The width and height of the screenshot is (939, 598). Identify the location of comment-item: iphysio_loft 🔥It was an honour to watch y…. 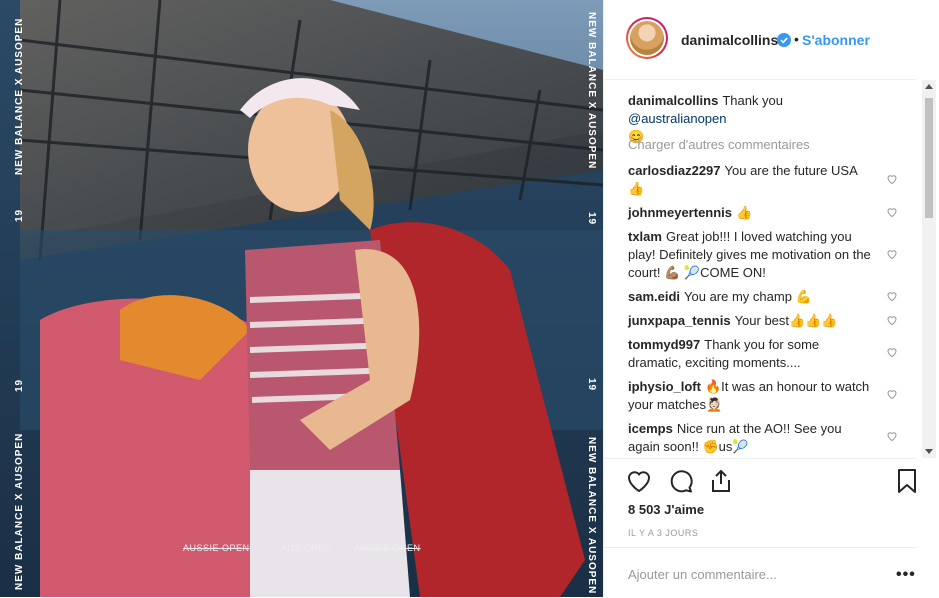
(752, 396).